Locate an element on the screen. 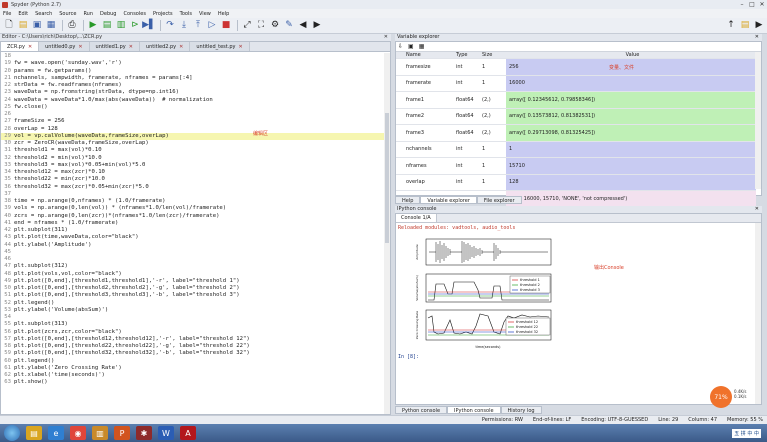 The height and width of the screenshot is (442, 767). code-line: 62 plt.xlabel('time(seconds)') is located at coordinates (195, 375).